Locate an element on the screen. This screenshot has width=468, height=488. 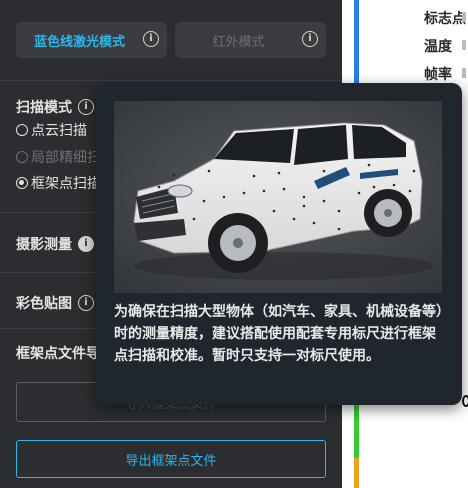
color-texture-title: 彩色贴图 i is located at coordinates (55, 303).